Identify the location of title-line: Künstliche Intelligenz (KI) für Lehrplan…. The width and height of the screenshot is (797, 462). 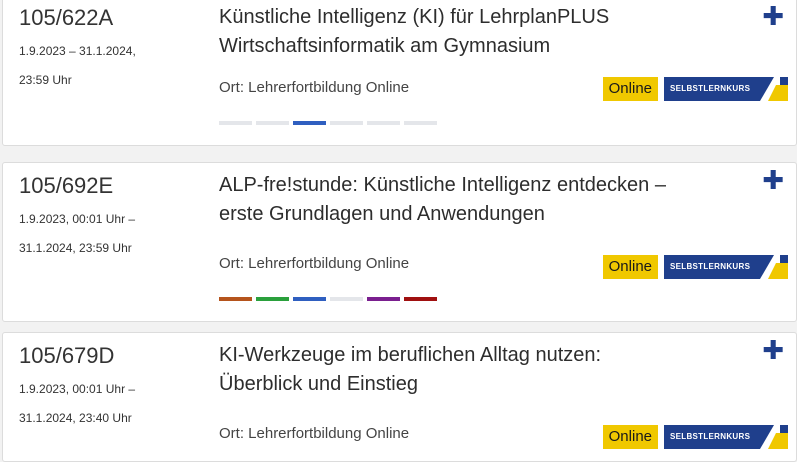
(489, 17).